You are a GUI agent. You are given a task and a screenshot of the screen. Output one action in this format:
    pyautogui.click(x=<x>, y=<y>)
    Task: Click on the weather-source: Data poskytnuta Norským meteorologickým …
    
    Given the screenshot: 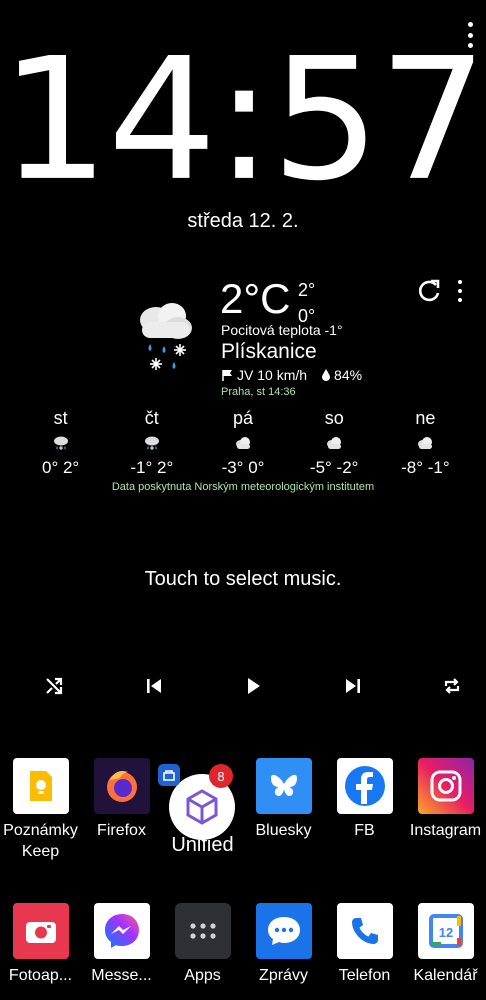 What is the action you would take?
    pyautogui.click(x=243, y=487)
    